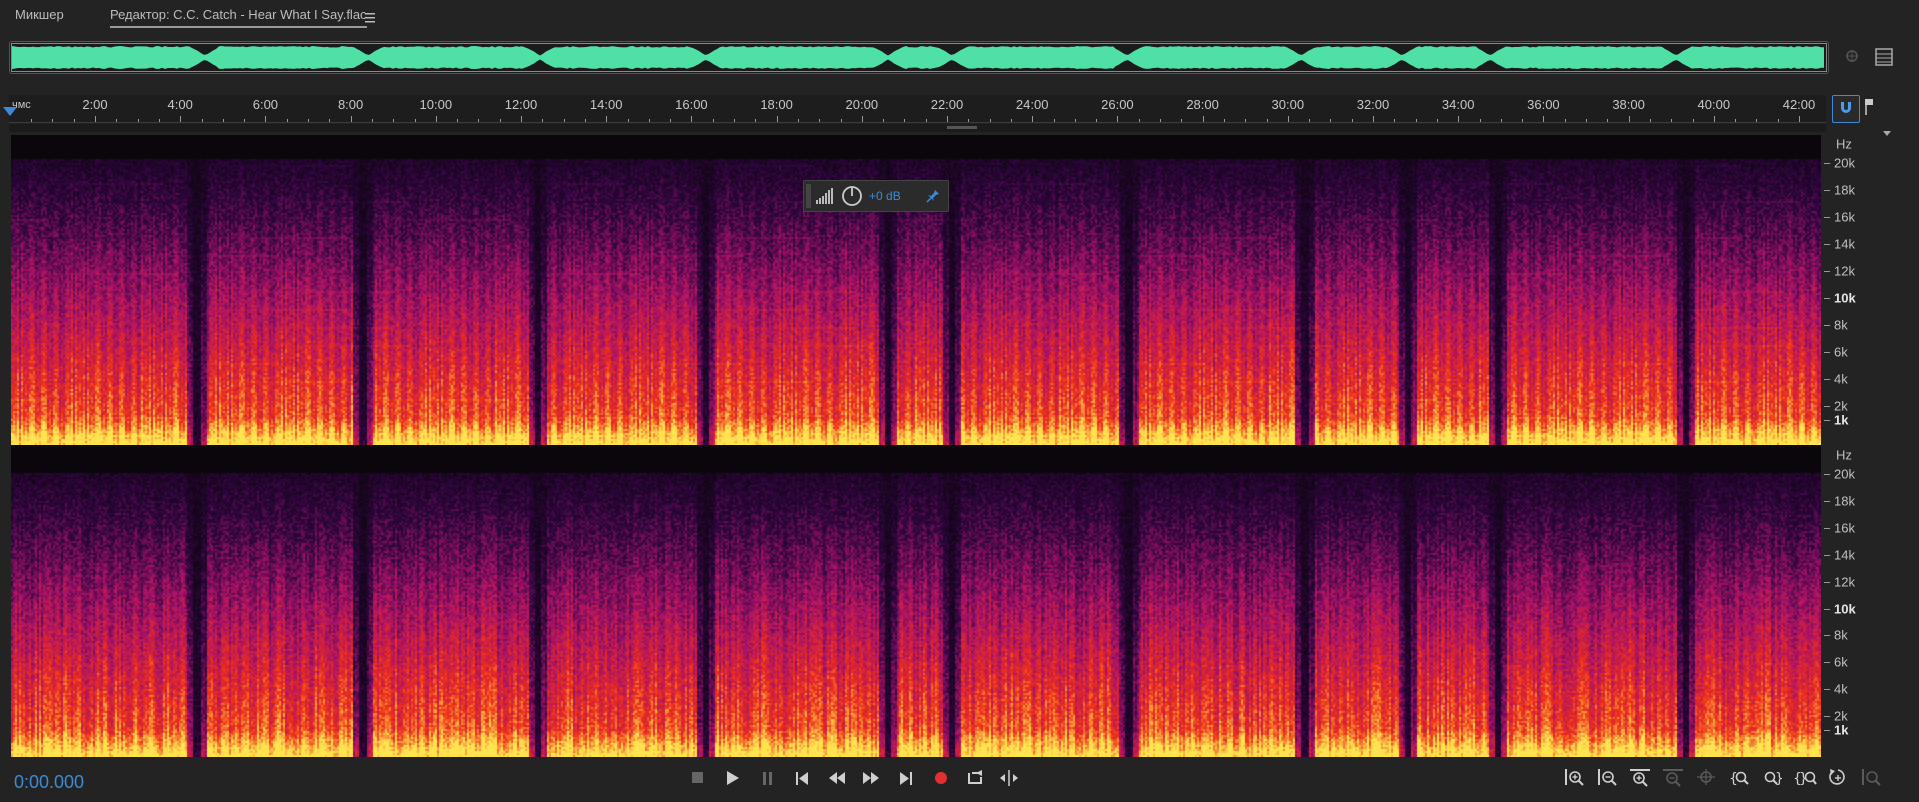 This screenshot has width=1919, height=802. I want to click on ruler-tick-label: 18:00, so click(776, 104).